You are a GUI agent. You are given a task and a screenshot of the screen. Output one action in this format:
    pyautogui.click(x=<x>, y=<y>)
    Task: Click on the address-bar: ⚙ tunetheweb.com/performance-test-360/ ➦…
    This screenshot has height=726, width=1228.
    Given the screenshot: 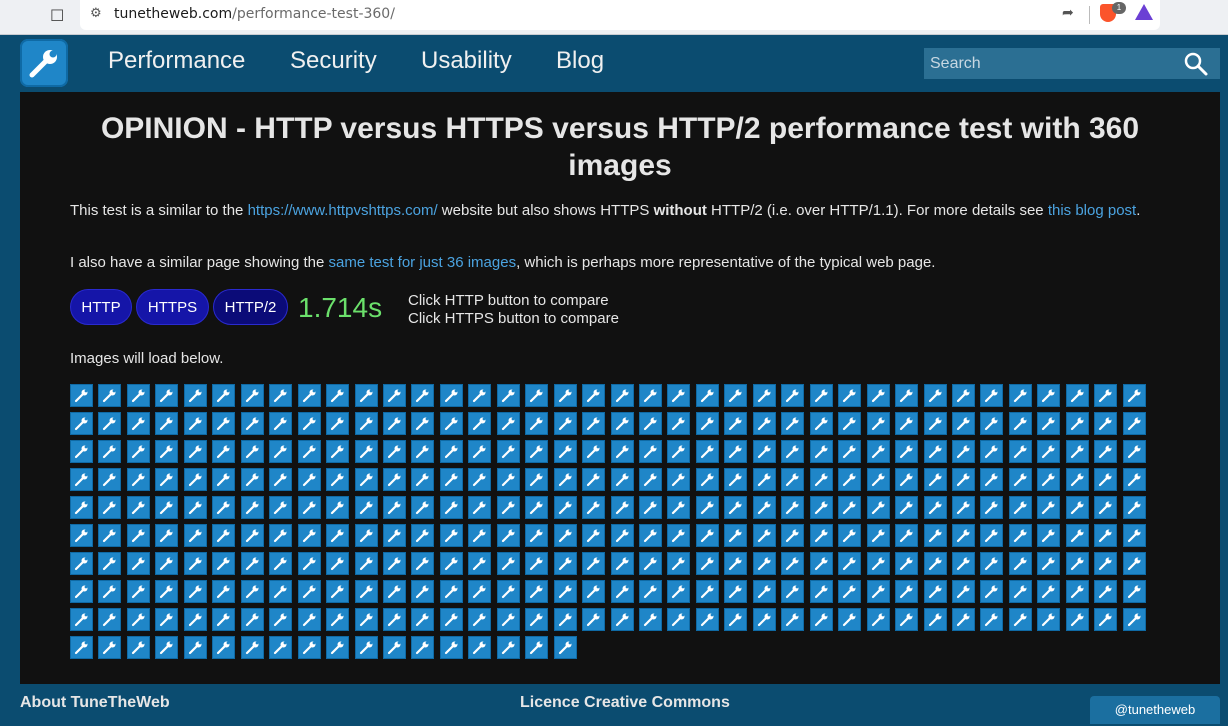 What is the action you would take?
    pyautogui.click(x=620, y=15)
    